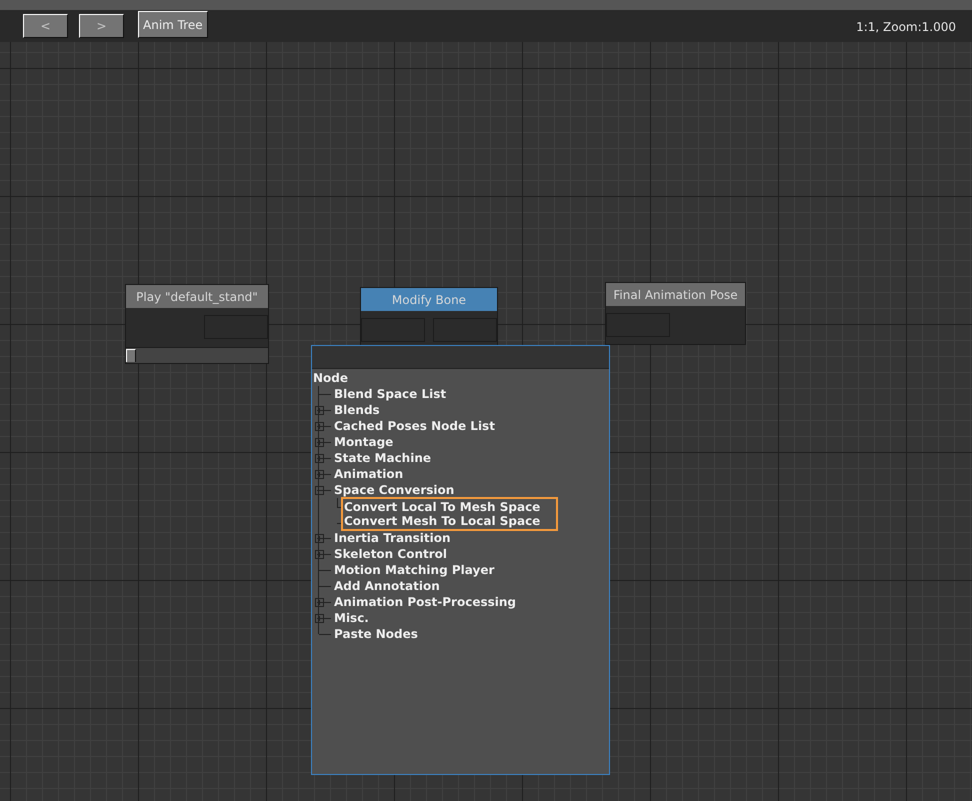  Describe the element at coordinates (357, 410) in the screenshot. I see `menu-item: Blends` at that location.